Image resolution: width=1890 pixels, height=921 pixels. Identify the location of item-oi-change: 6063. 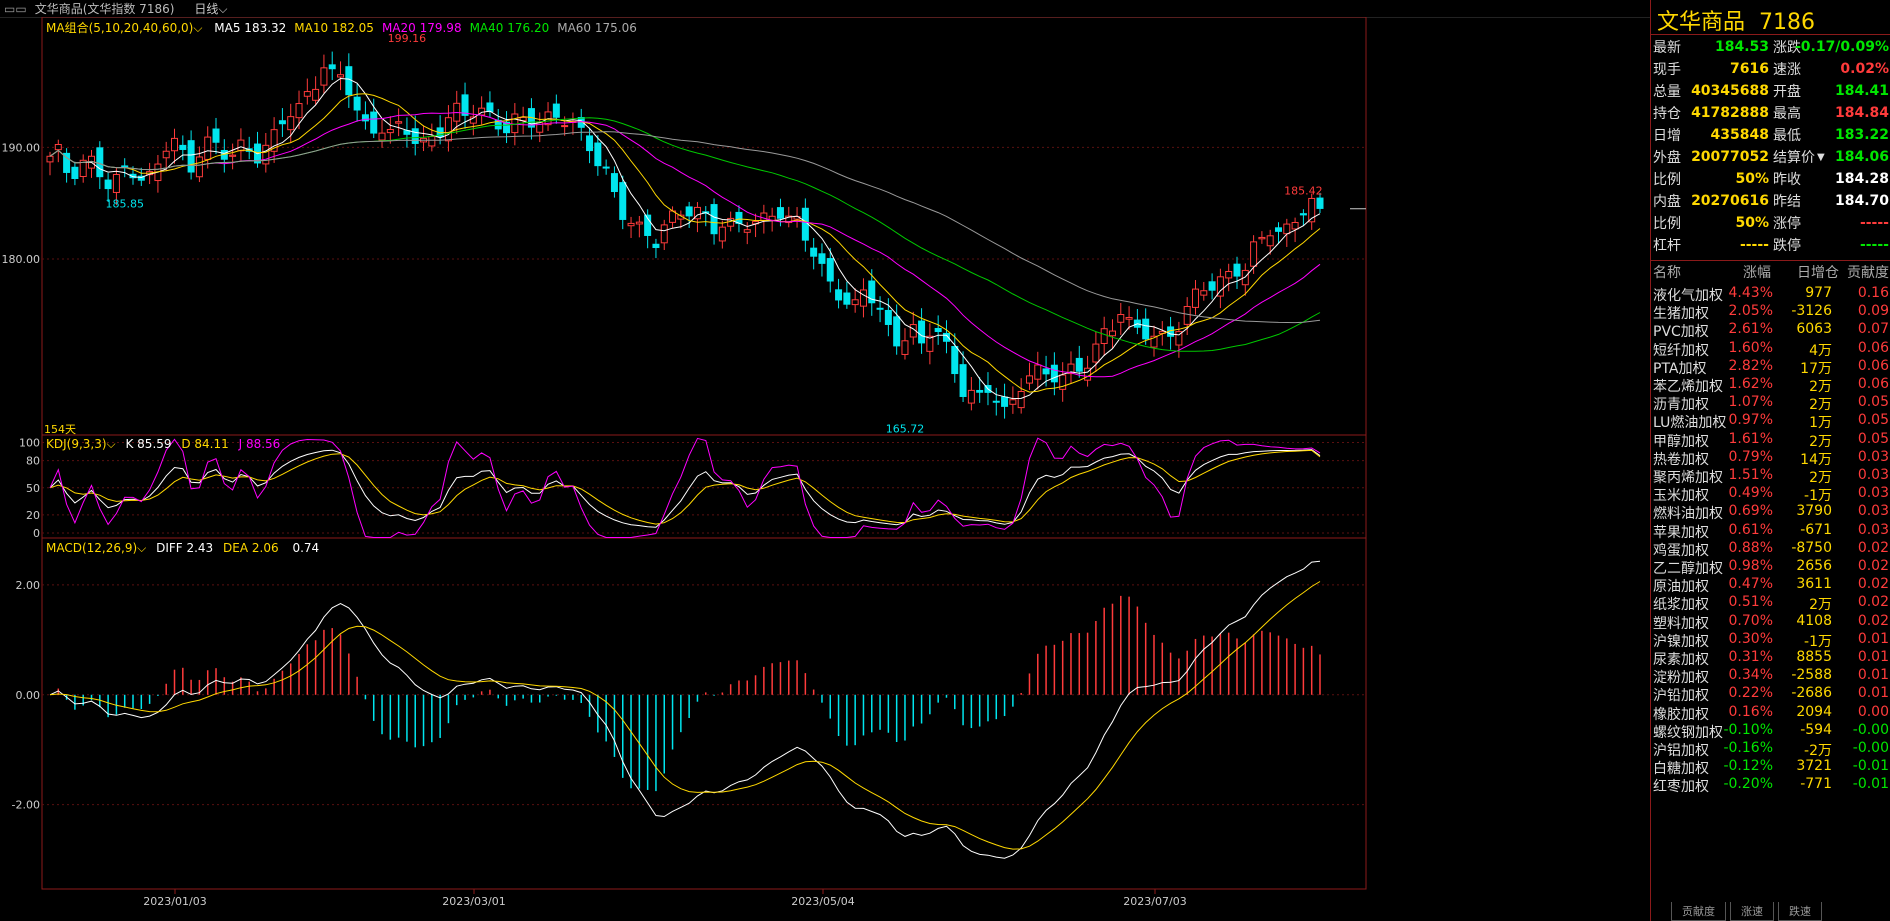
(1814, 329).